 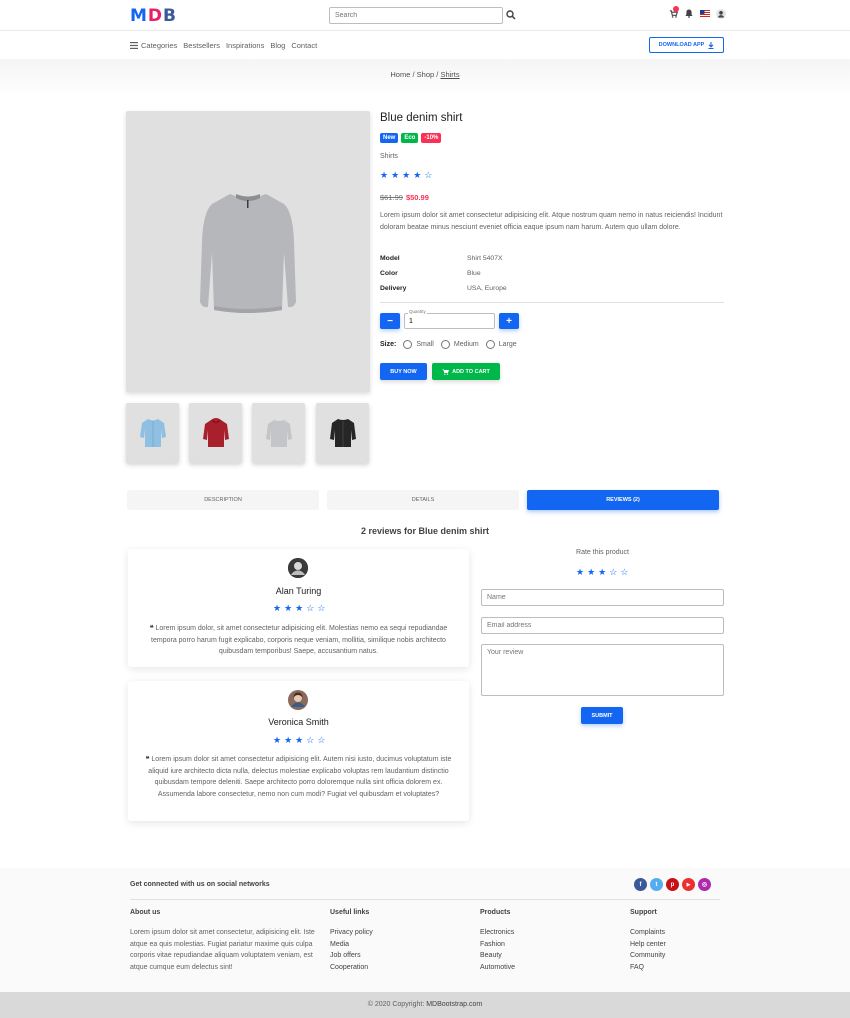 I want to click on search-input, so click(x=416, y=15).